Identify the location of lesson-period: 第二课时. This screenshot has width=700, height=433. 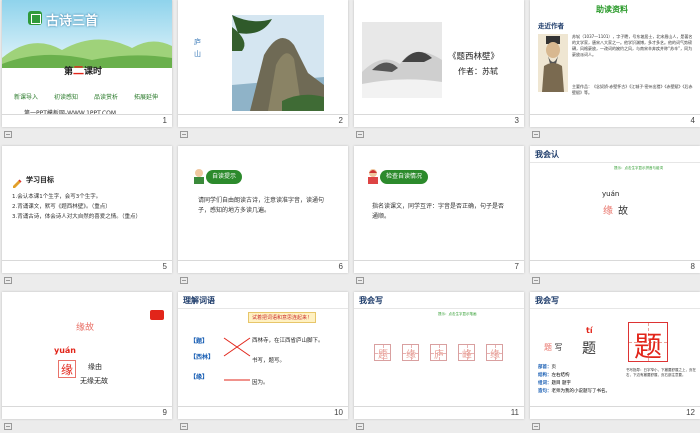
(83, 70).